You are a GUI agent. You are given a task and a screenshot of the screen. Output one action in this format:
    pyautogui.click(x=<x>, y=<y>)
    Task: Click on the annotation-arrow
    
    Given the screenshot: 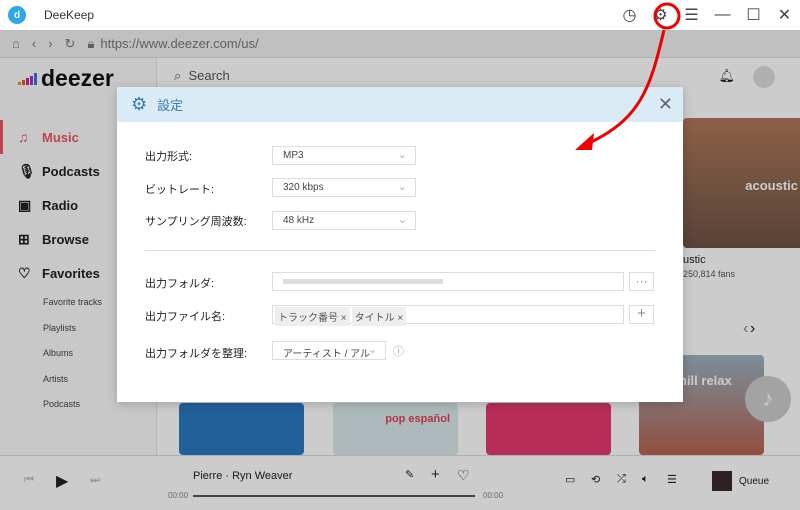 What is the action you would take?
    pyautogui.click(x=628, y=76)
    